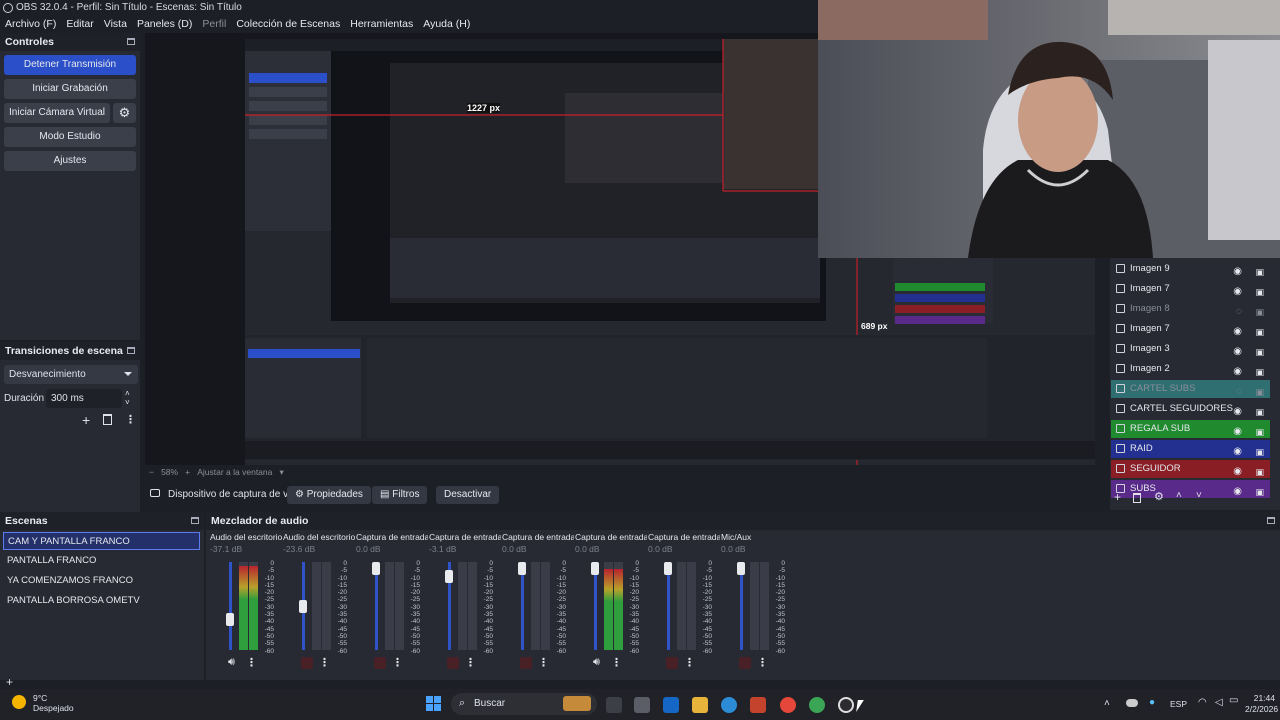 This screenshot has height=720, width=1280. I want to click on outlook-icon, so click(671, 705).